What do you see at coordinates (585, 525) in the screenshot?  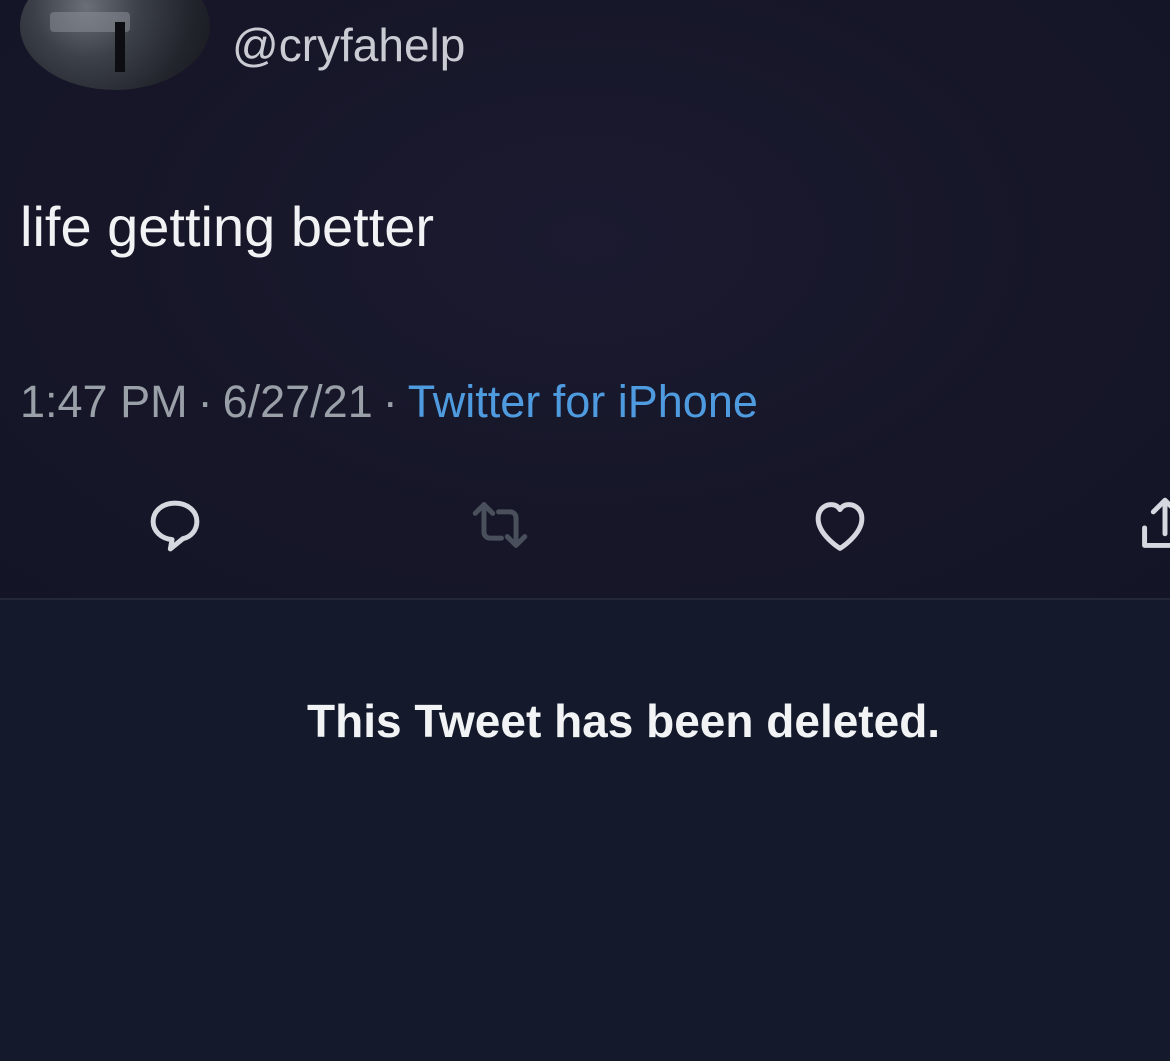 I see `tweet-actions` at bounding box center [585, 525].